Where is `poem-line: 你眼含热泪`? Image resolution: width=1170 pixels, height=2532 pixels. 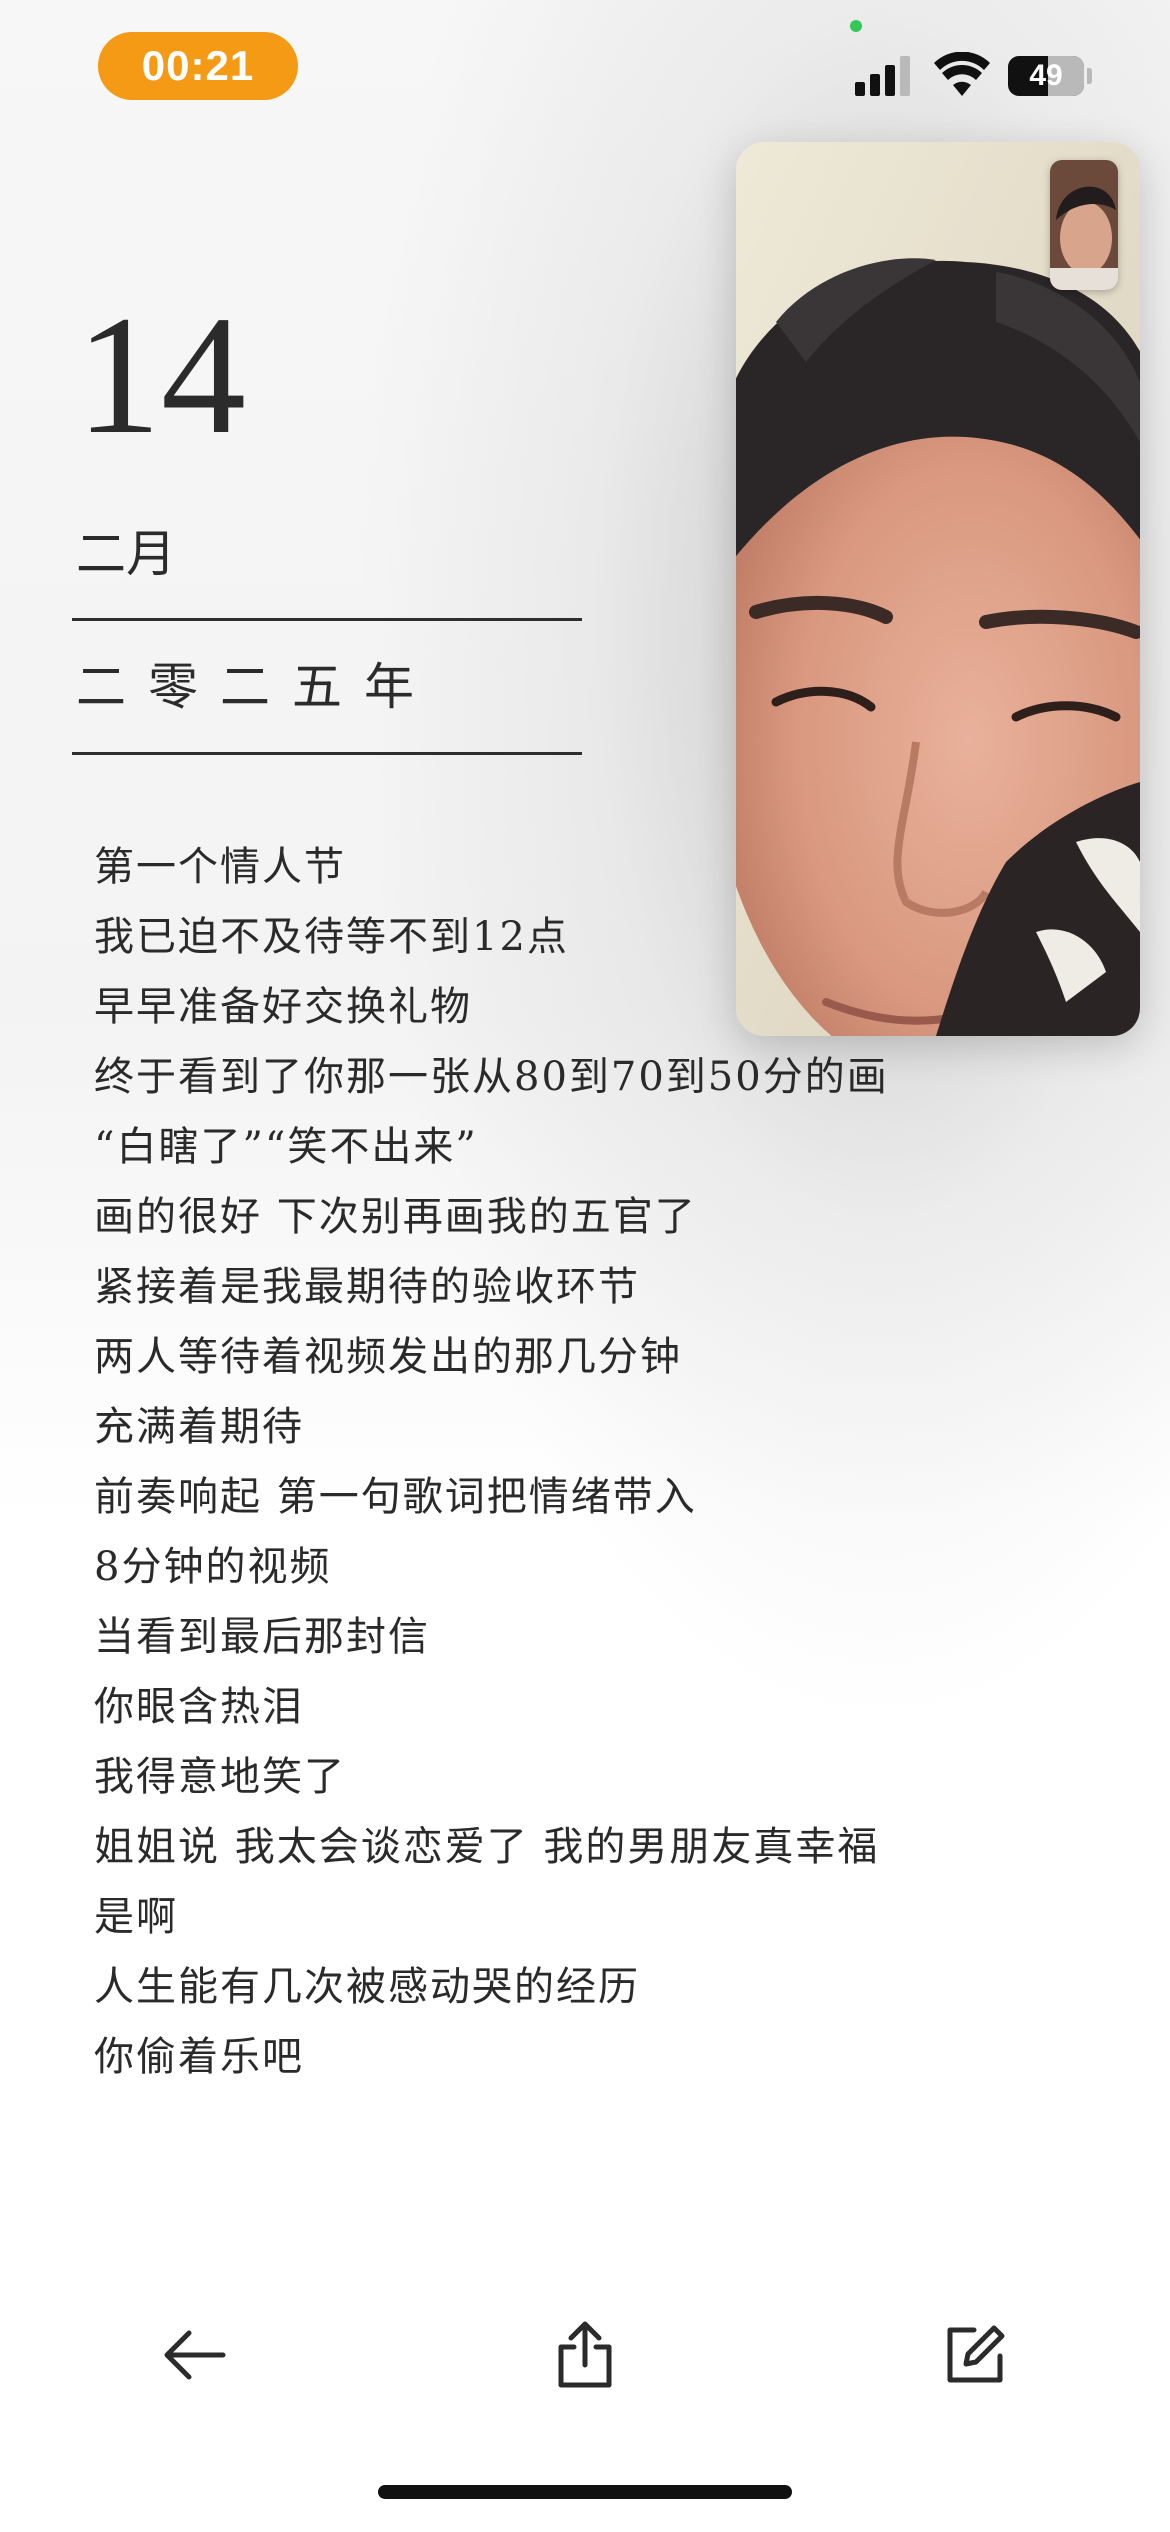
poem-line: 你眼含热泪 is located at coordinates (199, 1707).